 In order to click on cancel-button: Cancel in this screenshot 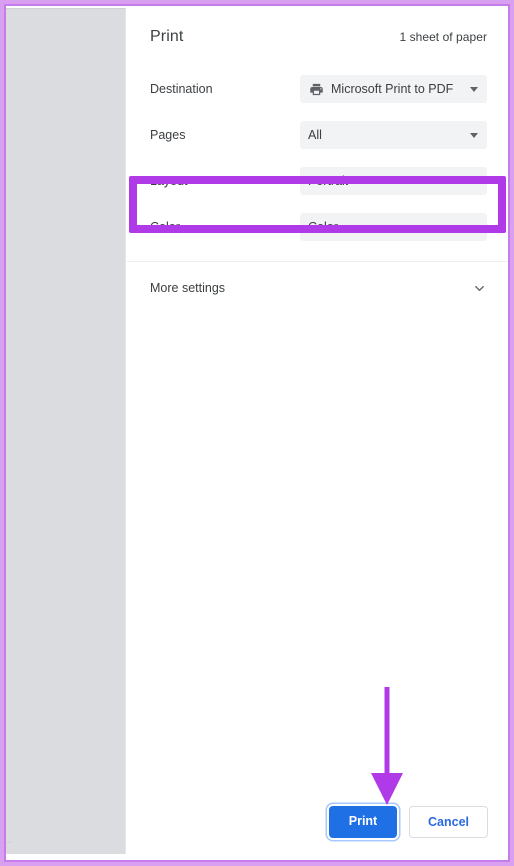, I will do `click(448, 822)`.